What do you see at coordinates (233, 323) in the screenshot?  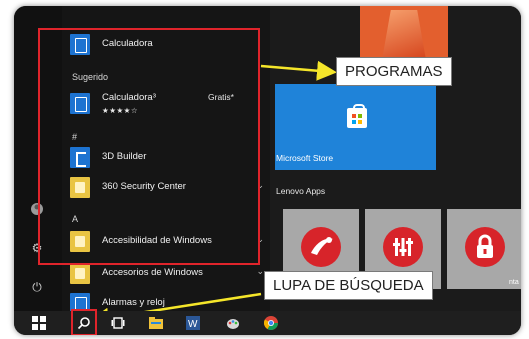 I see `paint-icon` at bounding box center [233, 323].